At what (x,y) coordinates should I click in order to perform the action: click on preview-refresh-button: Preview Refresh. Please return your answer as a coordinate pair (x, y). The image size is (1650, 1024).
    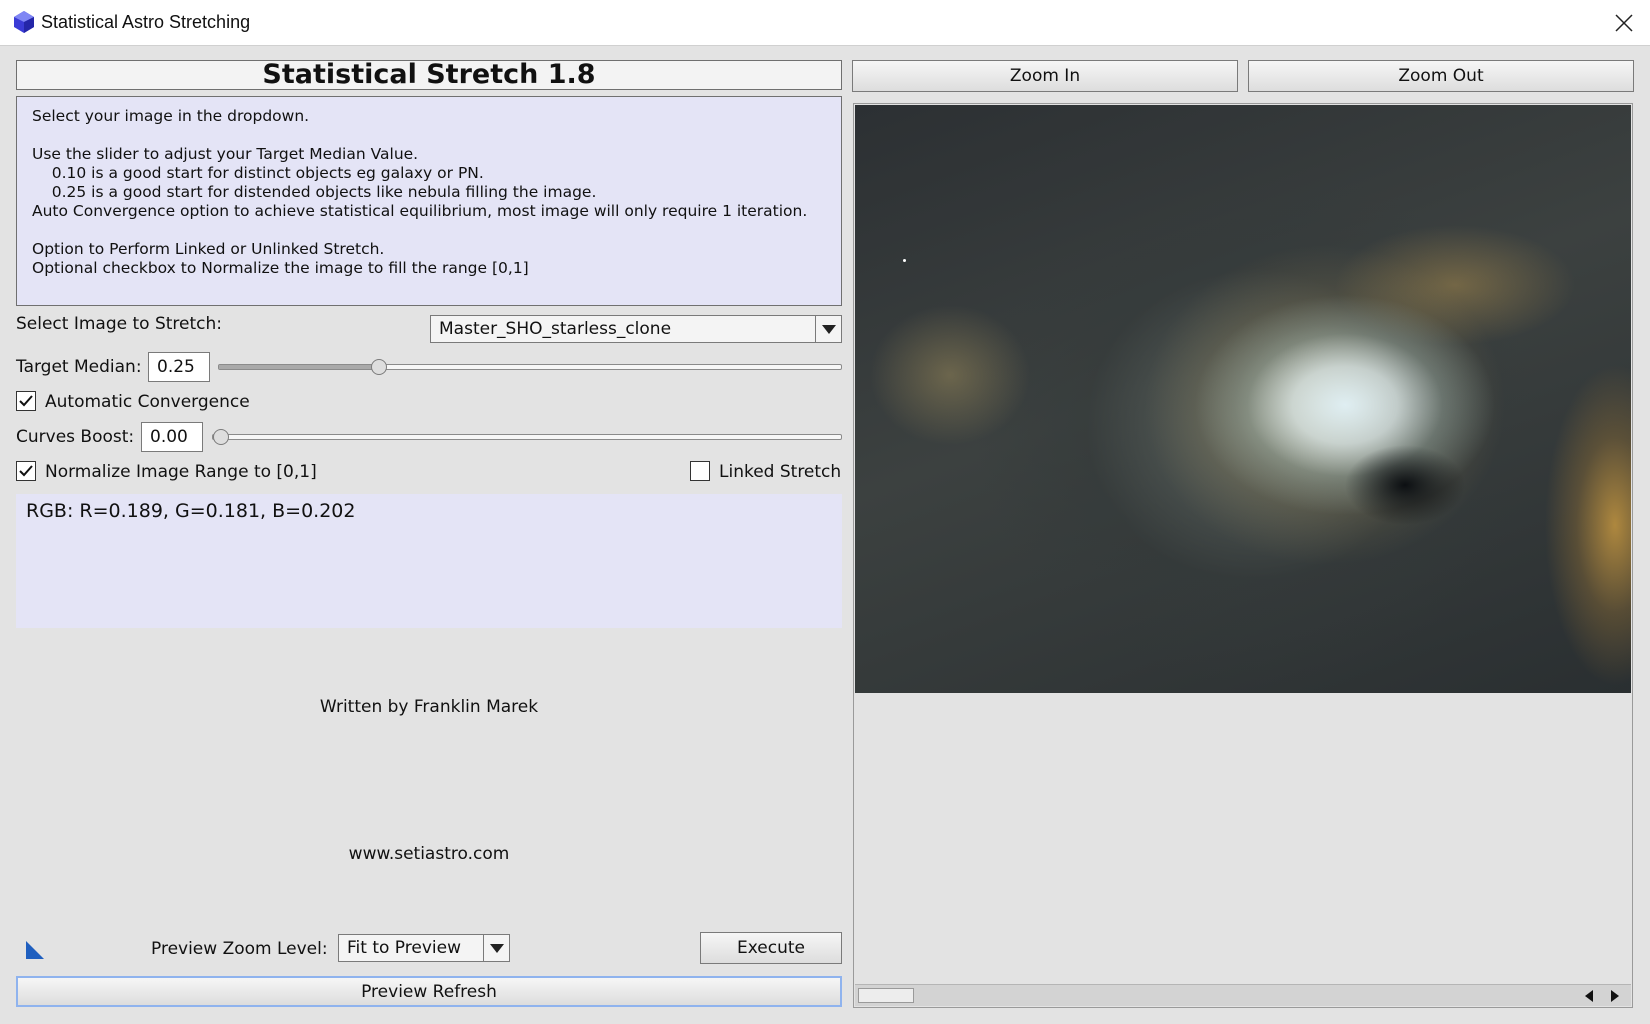
    Looking at the image, I should click on (429, 991).